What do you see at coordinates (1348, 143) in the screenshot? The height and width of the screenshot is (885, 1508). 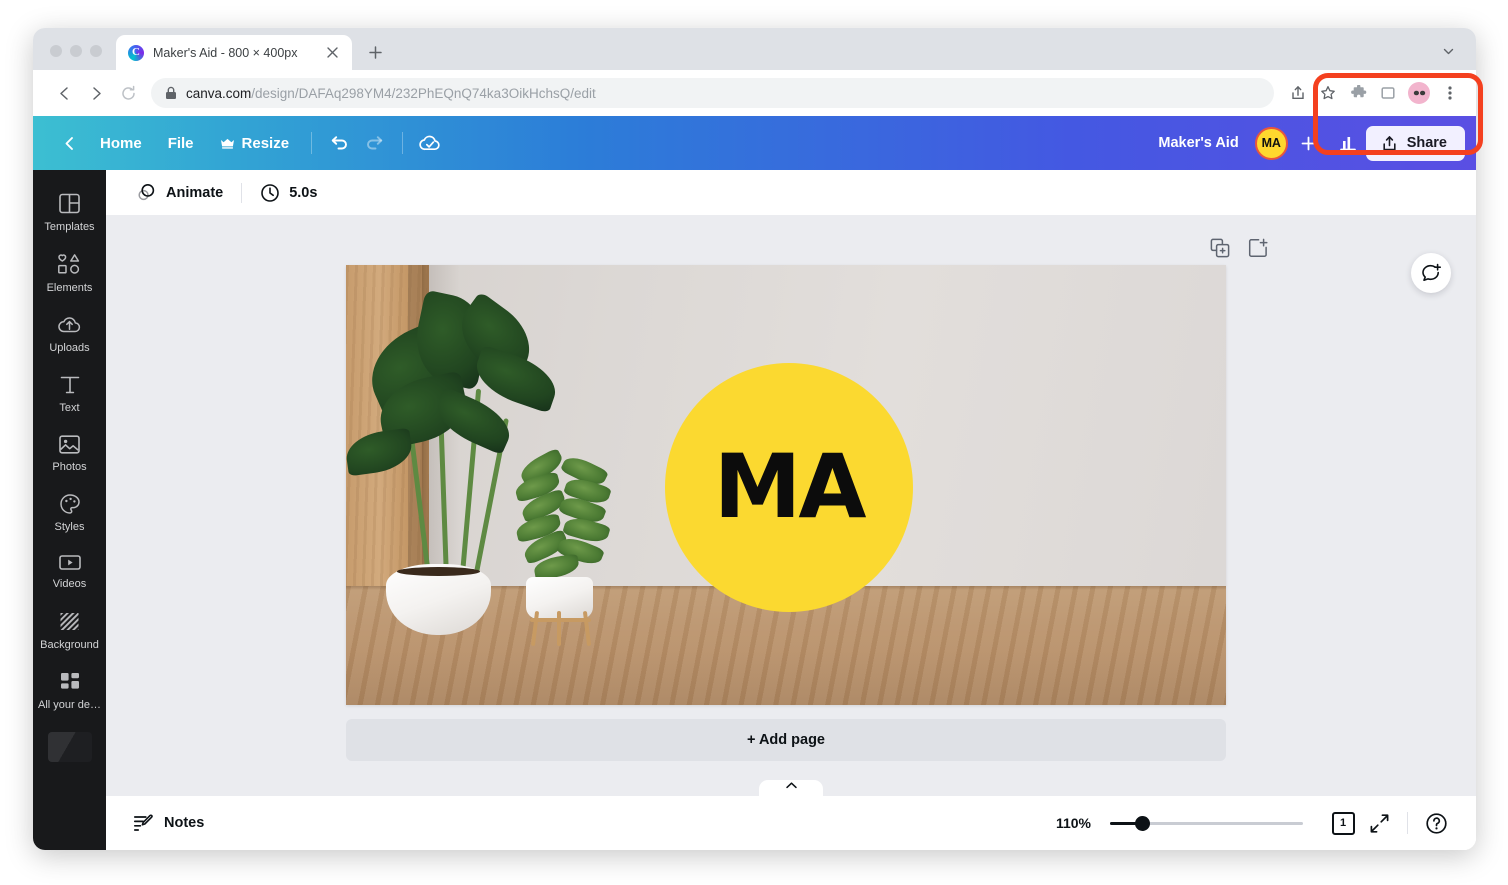 I see `insights-icon` at bounding box center [1348, 143].